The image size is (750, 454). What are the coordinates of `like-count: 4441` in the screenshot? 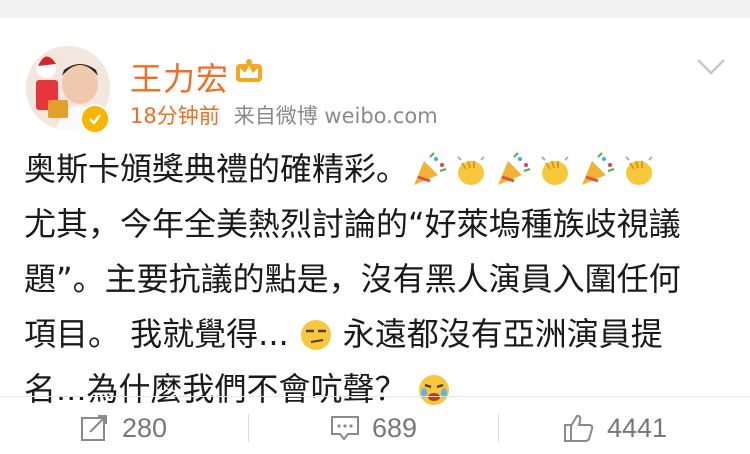 It's located at (637, 427).